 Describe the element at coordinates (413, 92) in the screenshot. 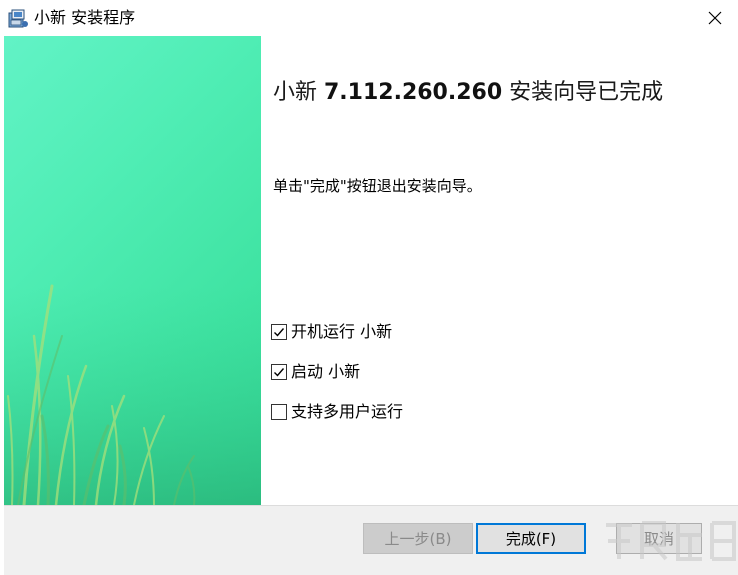

I see `heading-version: 7.112.260.260` at that location.